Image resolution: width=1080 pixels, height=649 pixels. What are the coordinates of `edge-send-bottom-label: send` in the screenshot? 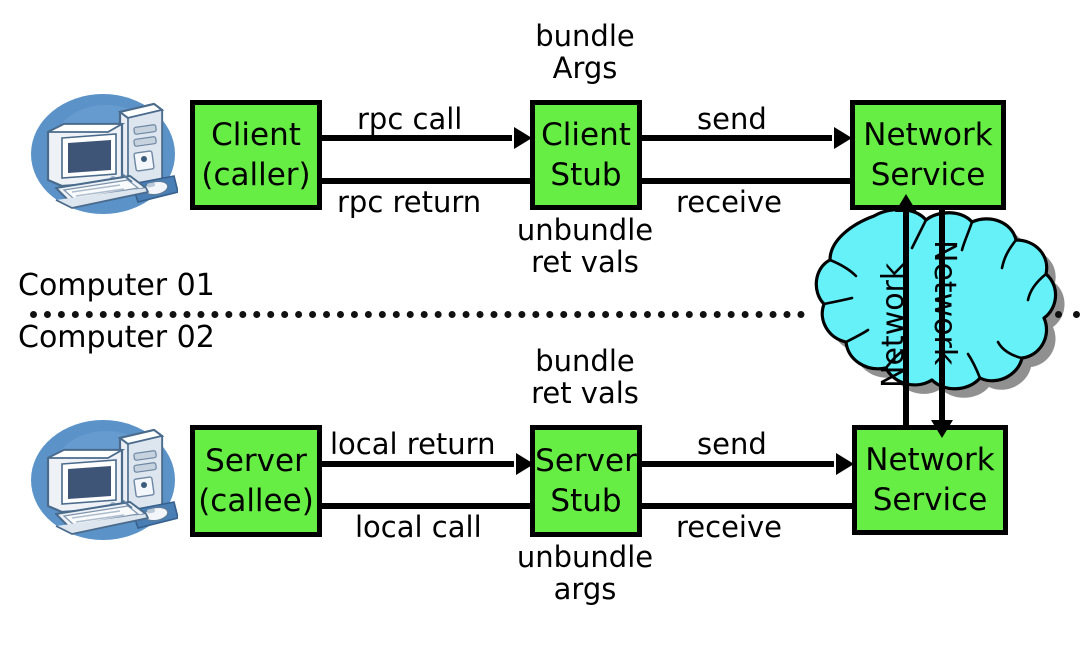 It's located at (732, 444).